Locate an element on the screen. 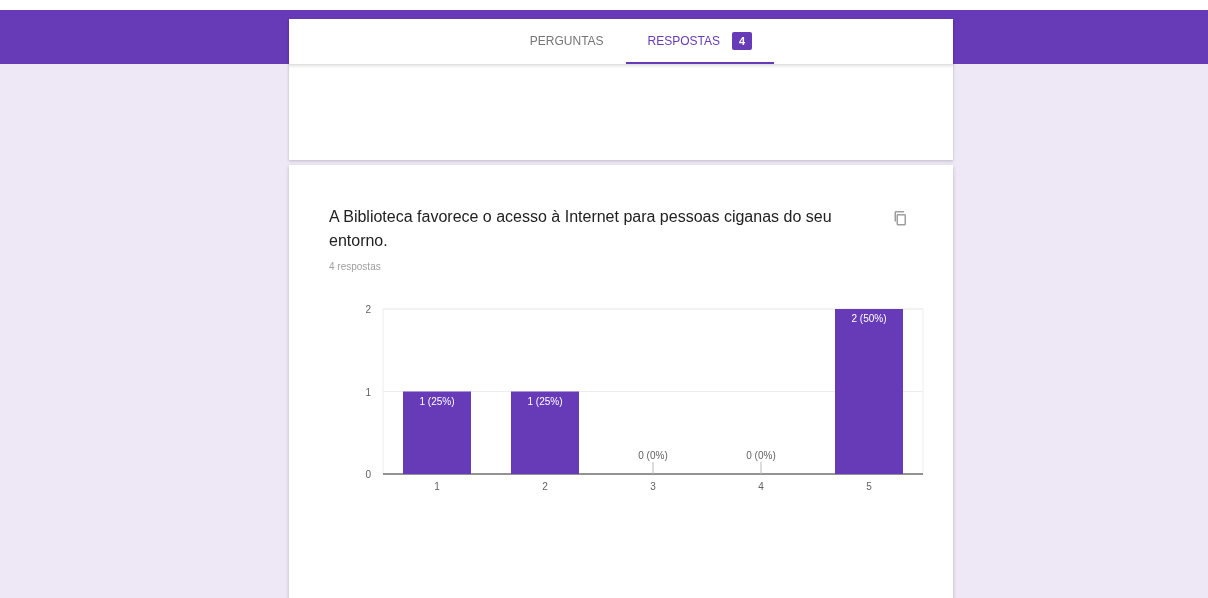 The width and height of the screenshot is (1208, 598). tab: PERGUNTAS is located at coordinates (566, 41).